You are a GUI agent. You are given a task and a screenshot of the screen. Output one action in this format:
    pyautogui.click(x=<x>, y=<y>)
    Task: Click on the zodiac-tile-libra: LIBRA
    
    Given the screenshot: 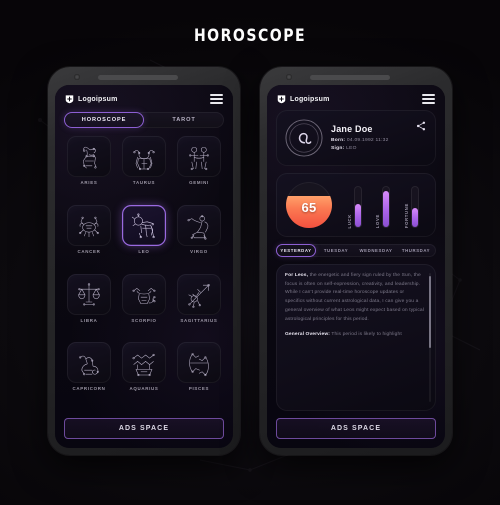 What is the action you would take?
    pyautogui.click(x=89, y=306)
    